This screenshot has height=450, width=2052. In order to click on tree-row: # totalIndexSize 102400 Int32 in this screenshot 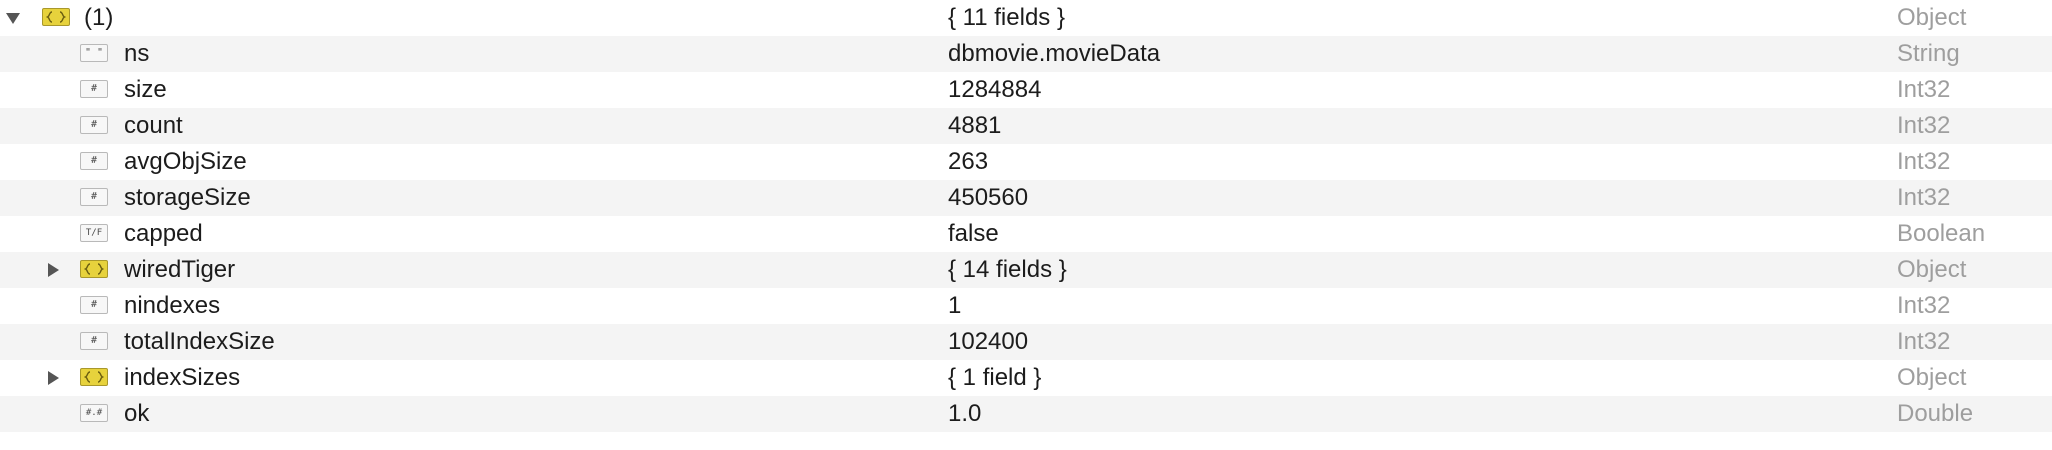, I will do `click(1026, 342)`.